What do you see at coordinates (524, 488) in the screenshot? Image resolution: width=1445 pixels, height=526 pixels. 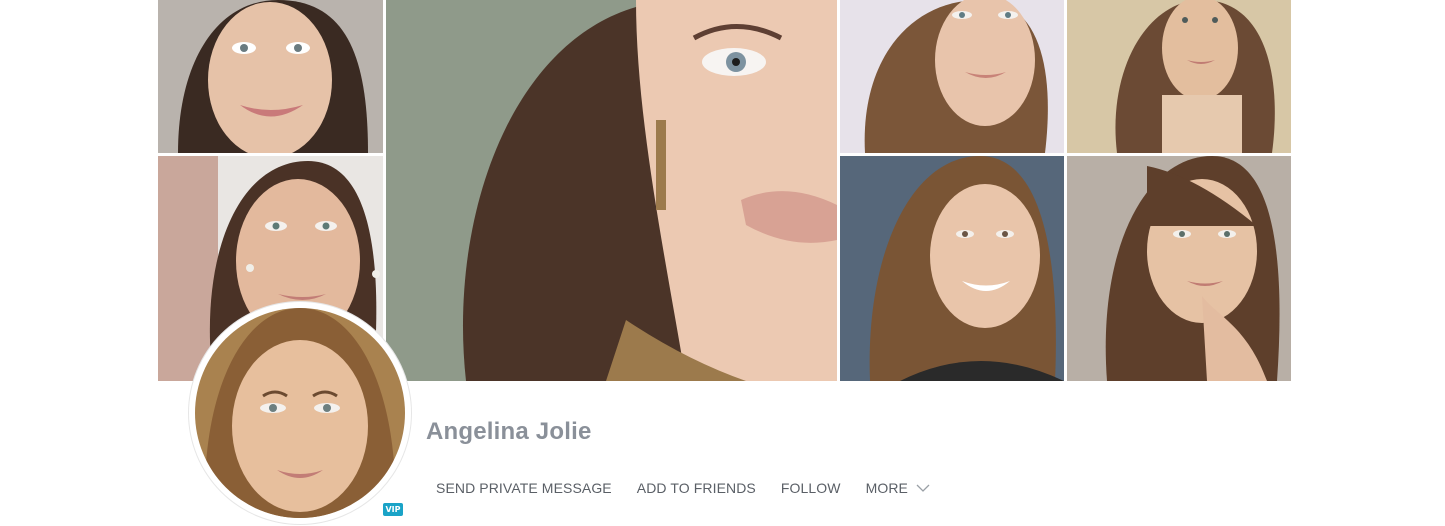 I see `send-private-message-button: SEND PRIVATE MESSAGE` at bounding box center [524, 488].